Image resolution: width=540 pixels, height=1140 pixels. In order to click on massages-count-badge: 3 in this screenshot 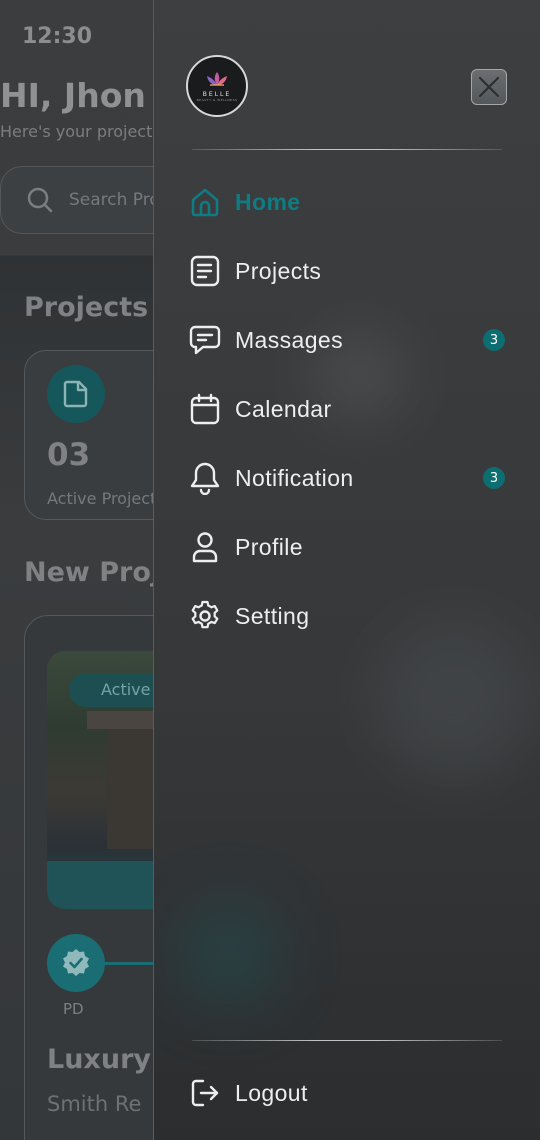, I will do `click(494, 340)`.